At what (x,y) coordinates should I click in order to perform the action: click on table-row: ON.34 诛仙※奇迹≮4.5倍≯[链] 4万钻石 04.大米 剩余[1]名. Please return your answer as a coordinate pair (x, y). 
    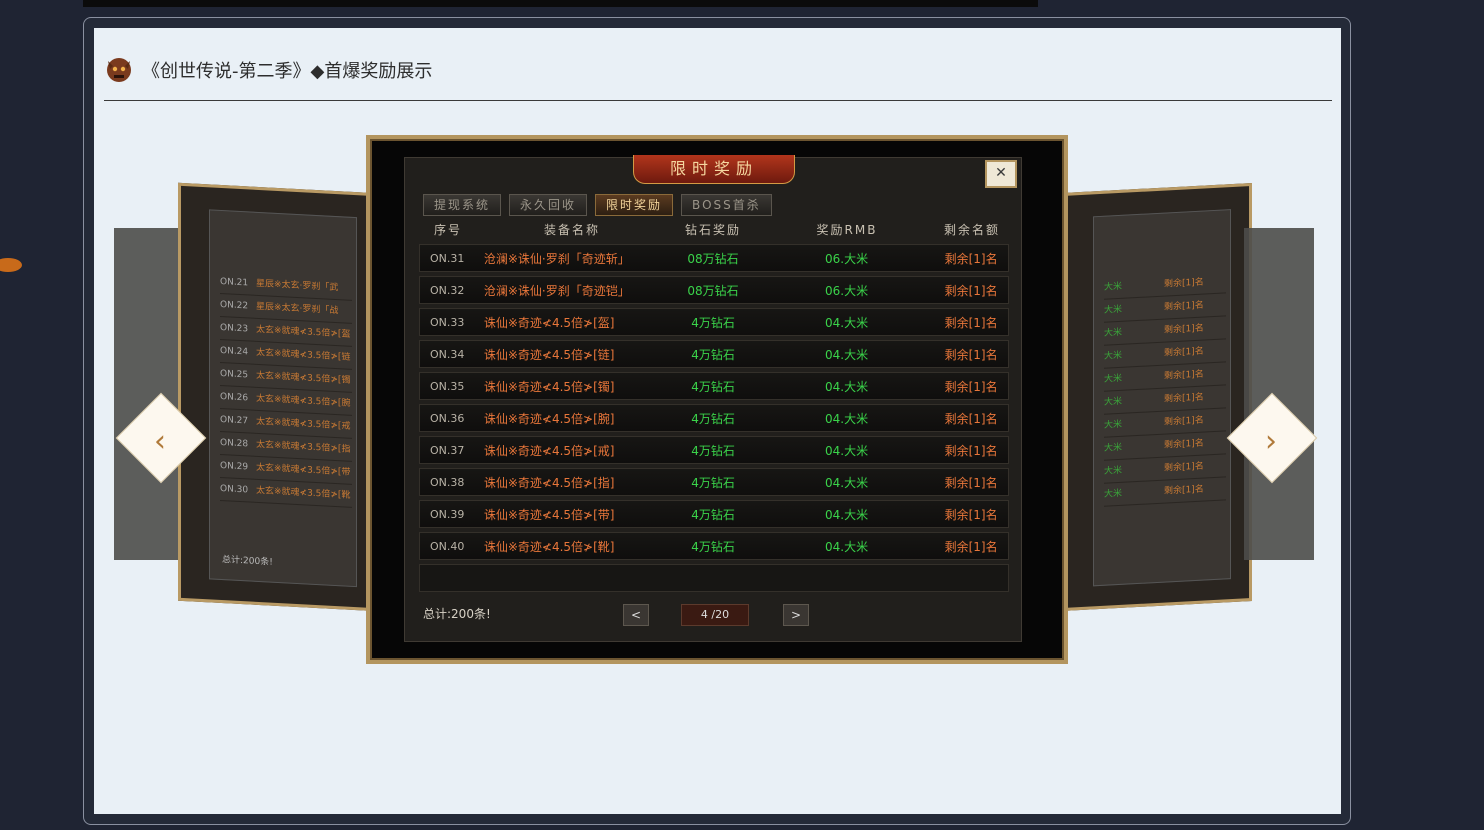
    Looking at the image, I should click on (714, 354).